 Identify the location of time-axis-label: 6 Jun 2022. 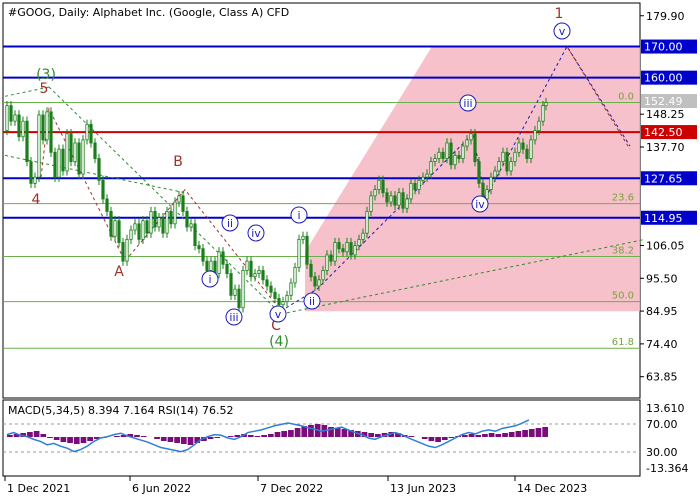
(161, 488).